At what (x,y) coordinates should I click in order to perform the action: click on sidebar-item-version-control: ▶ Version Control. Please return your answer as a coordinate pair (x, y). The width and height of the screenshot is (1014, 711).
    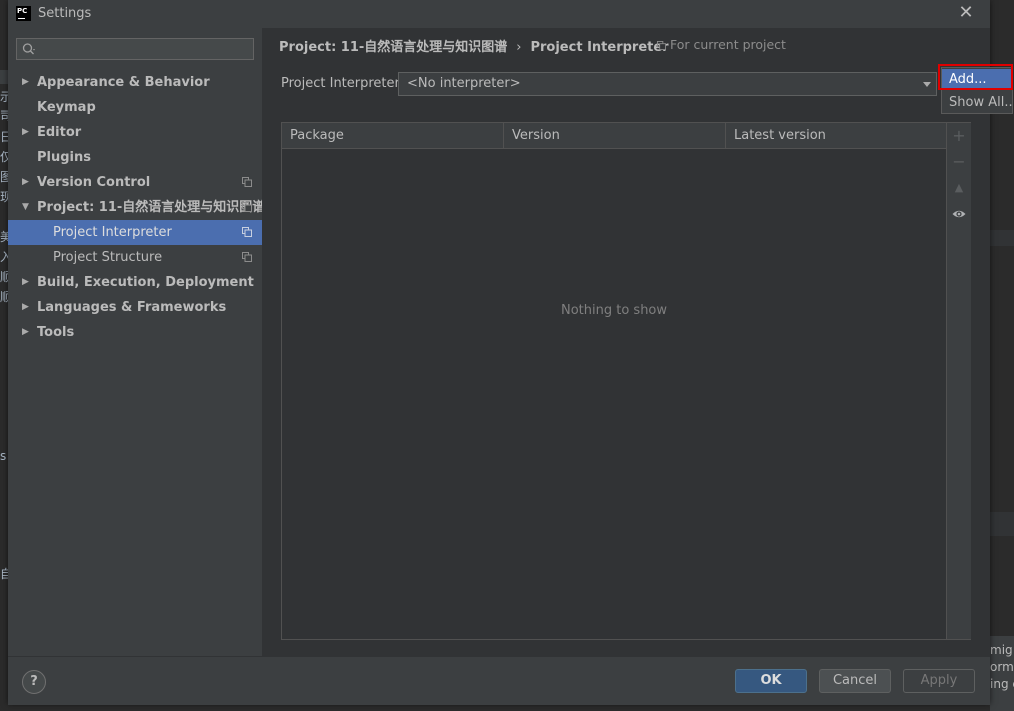
    Looking at the image, I should click on (135, 182).